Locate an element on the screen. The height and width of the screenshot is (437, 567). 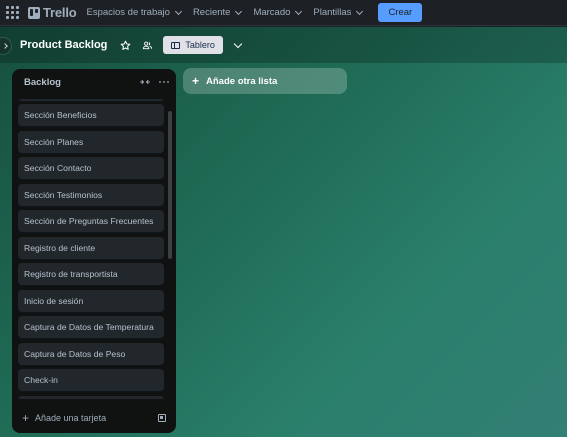
board-view-button: Tablero is located at coordinates (193, 45).